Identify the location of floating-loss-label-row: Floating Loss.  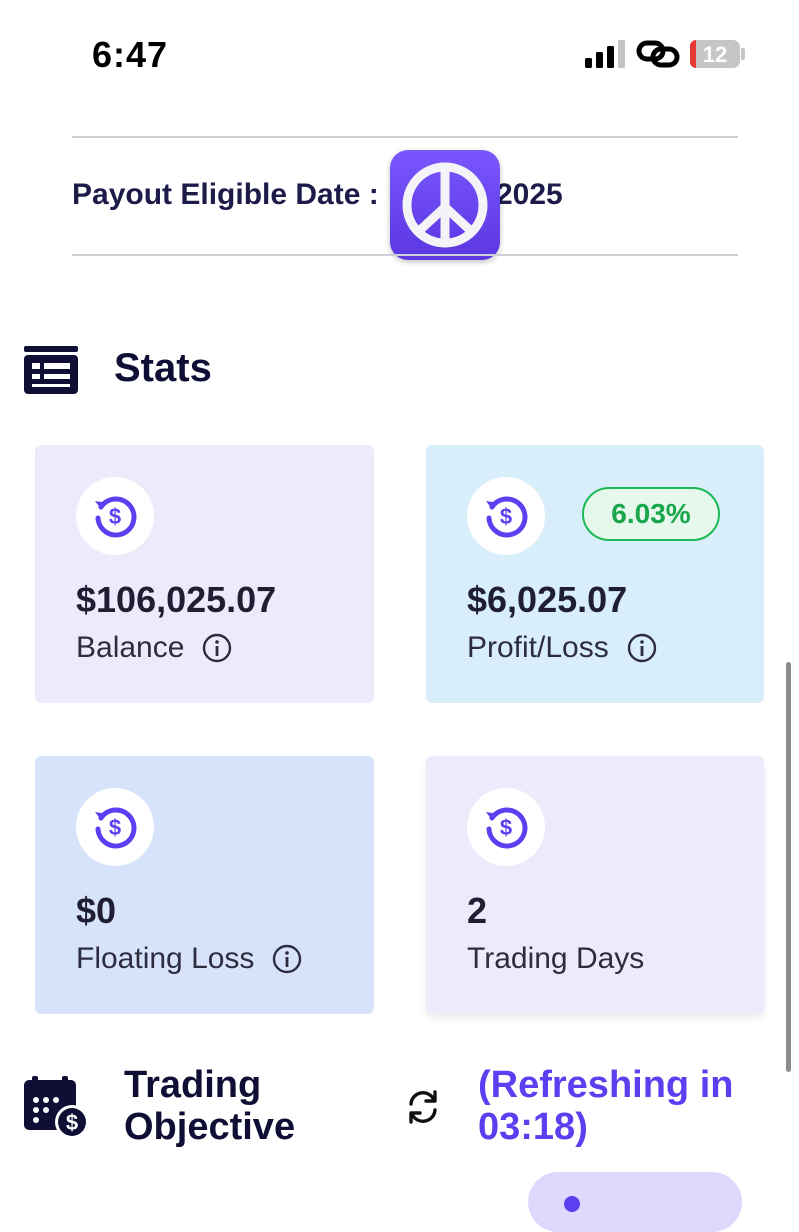
(189, 959).